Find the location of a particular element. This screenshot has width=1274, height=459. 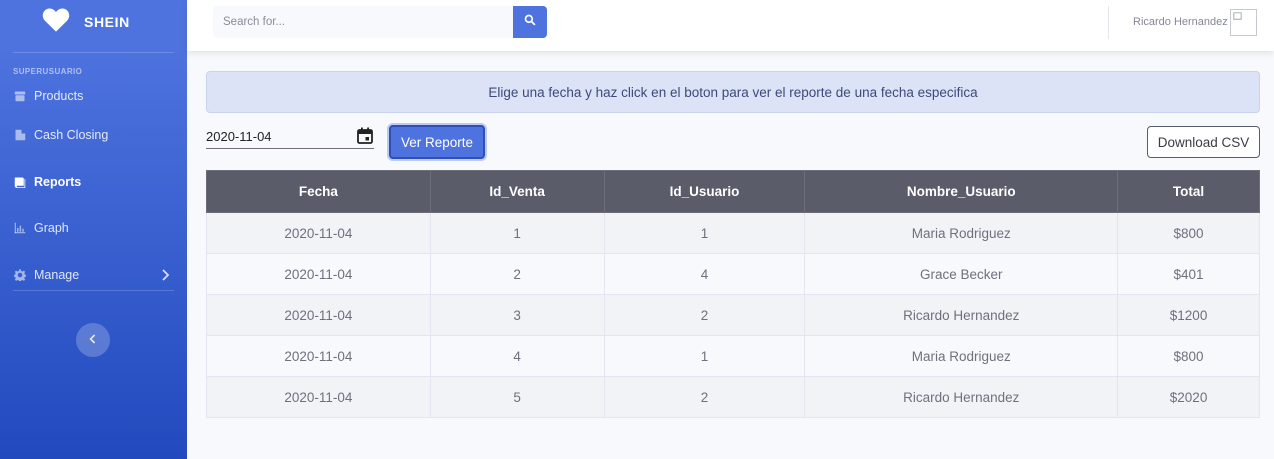

column-header-fecha: Fecha is located at coordinates (318, 191).